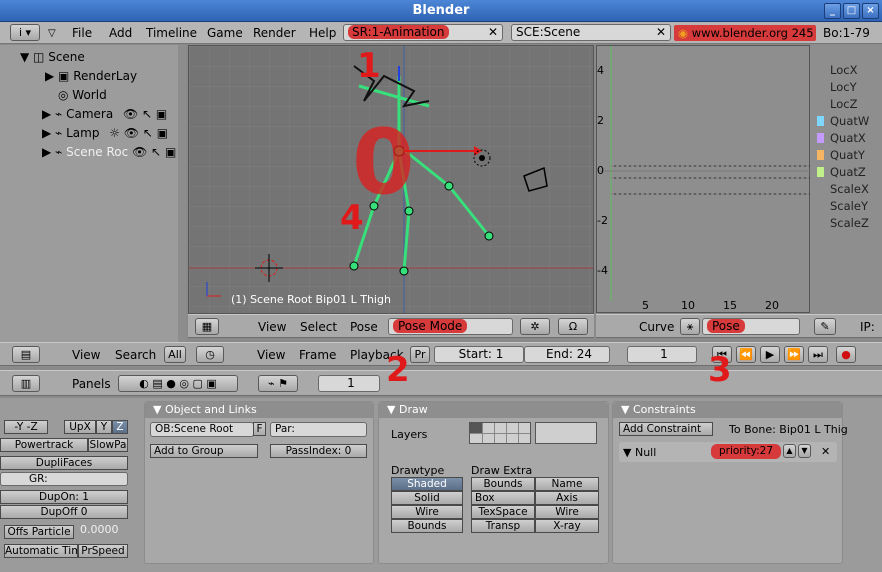  Describe the element at coordinates (104, 427) in the screenshot. I see `y-button: Y` at that location.